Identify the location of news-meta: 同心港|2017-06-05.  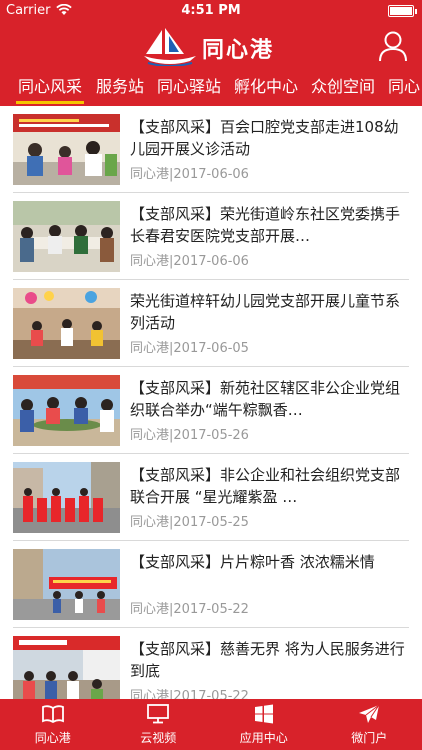
(189, 348).